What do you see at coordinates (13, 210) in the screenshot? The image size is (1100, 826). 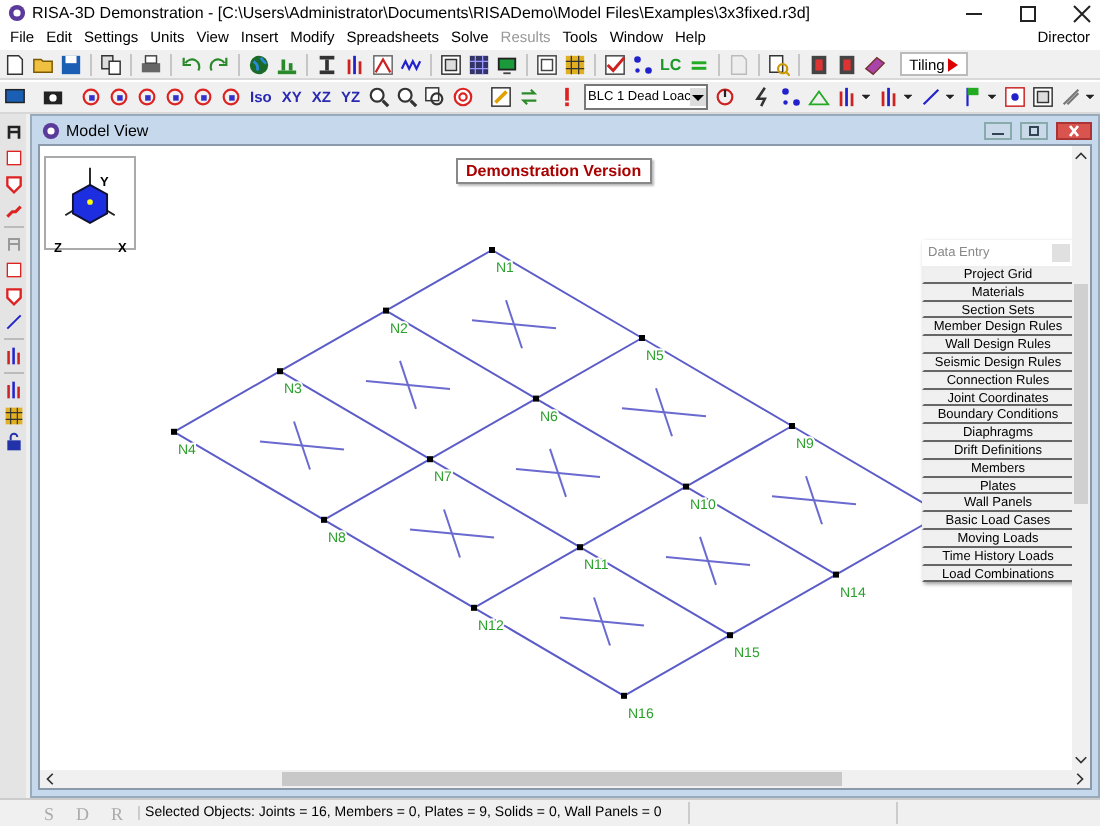 I see `step-icon` at bounding box center [13, 210].